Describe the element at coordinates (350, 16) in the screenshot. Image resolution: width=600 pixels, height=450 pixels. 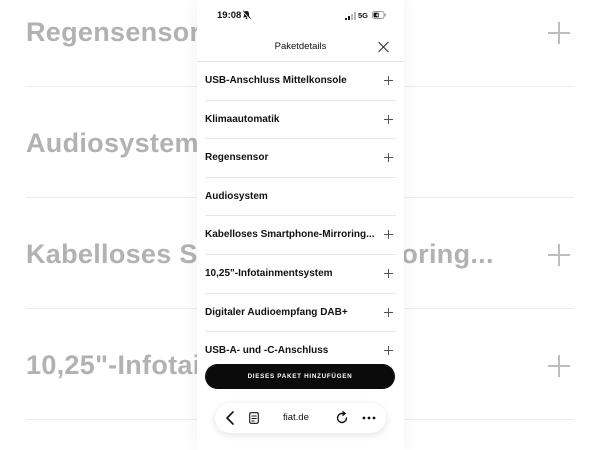
I see `signal-icon` at that location.